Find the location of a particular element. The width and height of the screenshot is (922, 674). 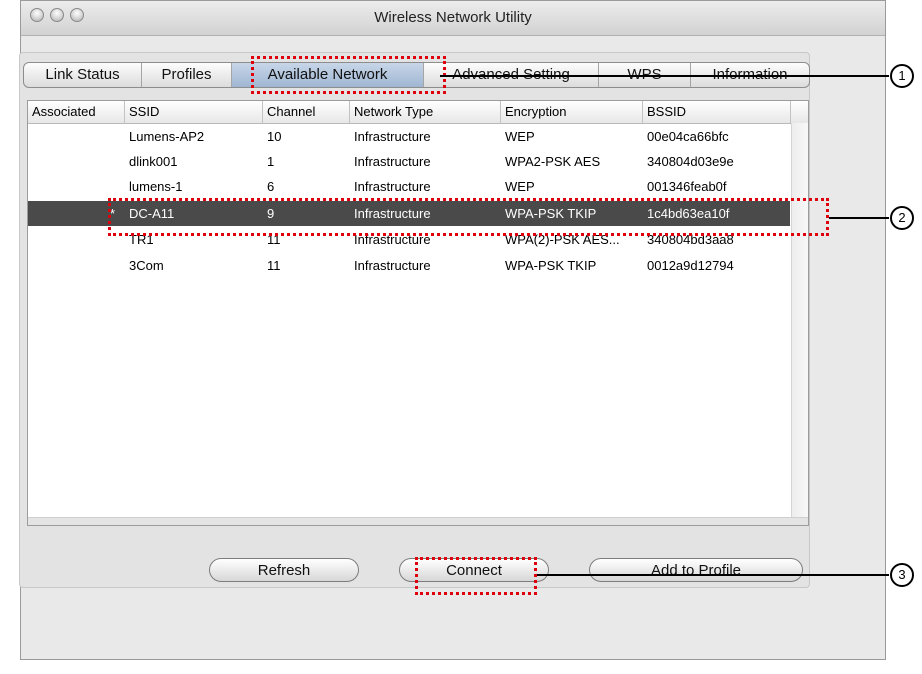

callout-highlight-connect-button is located at coordinates (476, 576).